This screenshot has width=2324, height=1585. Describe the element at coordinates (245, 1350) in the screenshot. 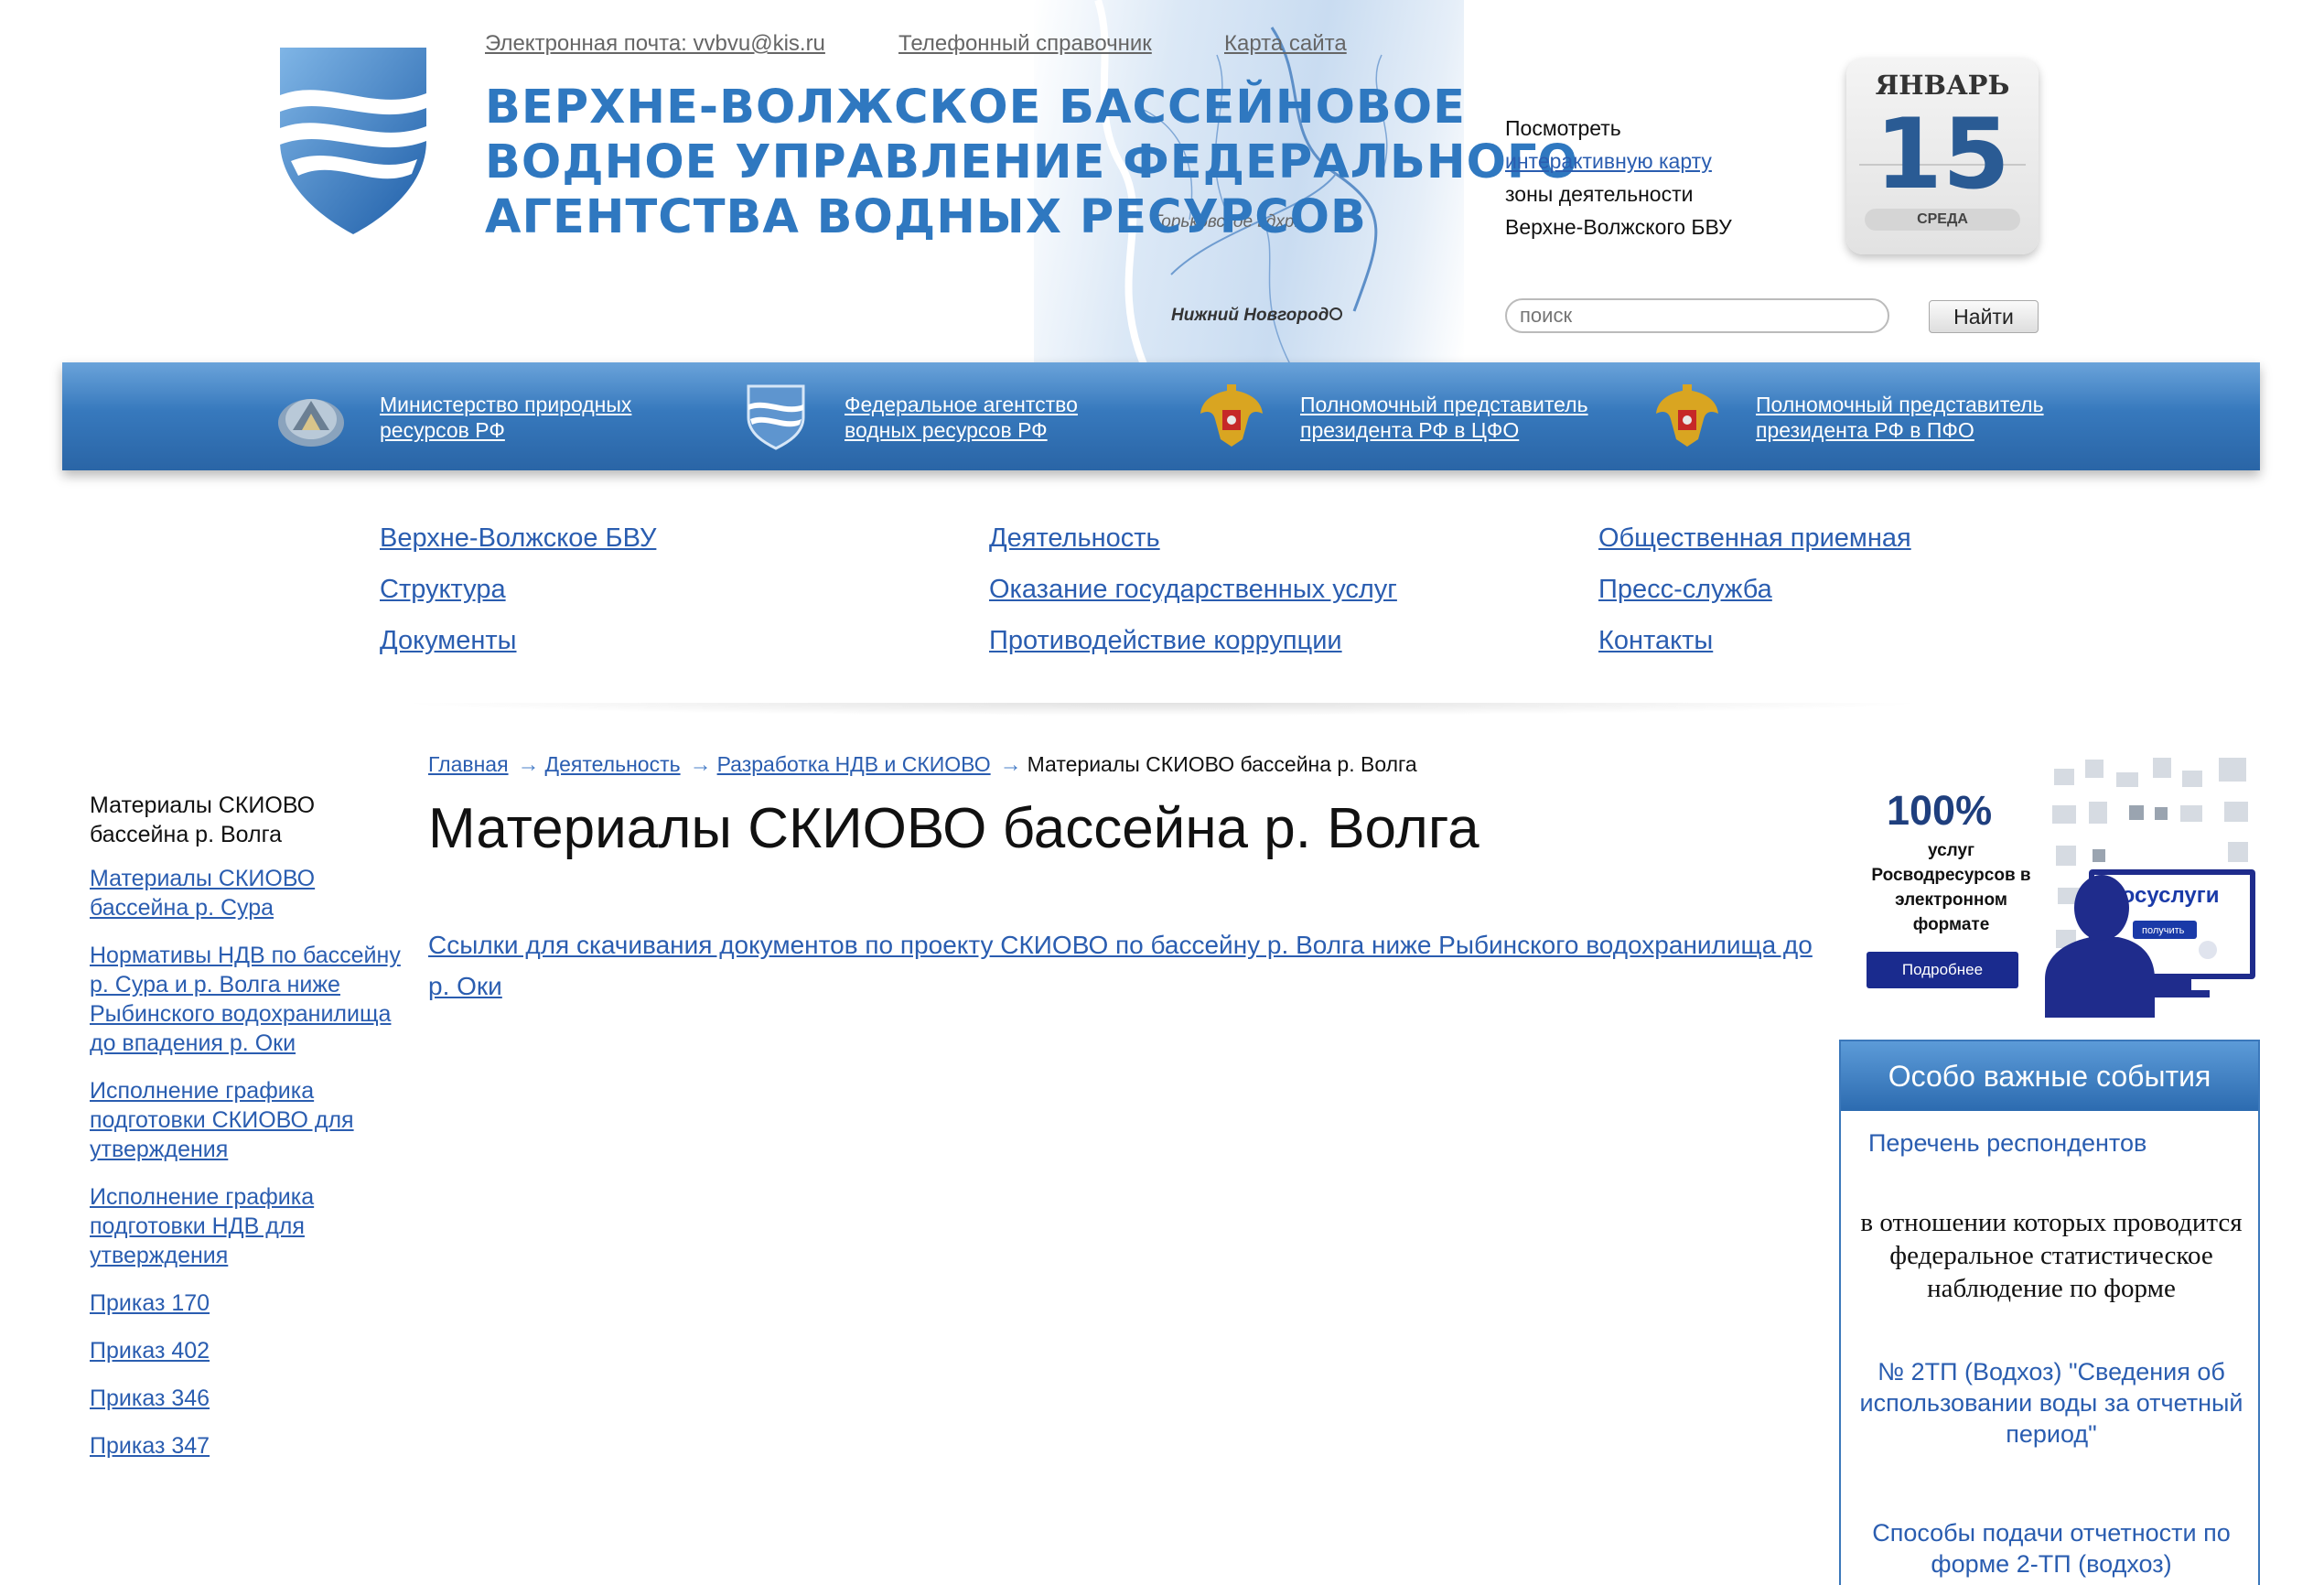

I see `sidebar-item-order-402: Приказ 402` at that location.